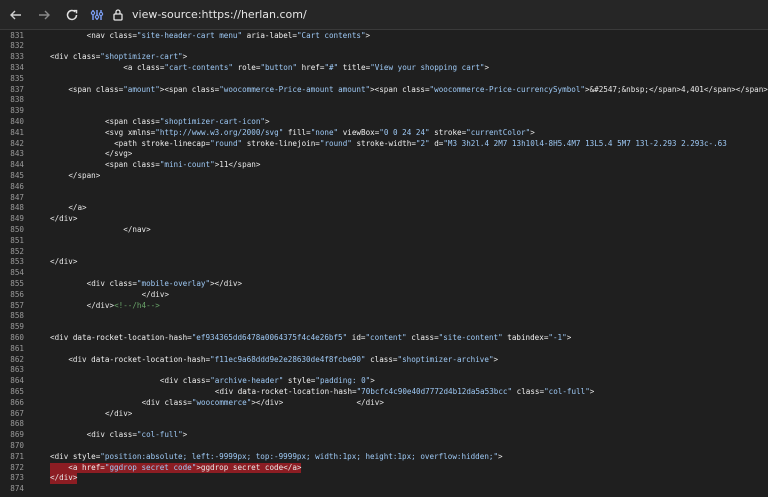  Describe the element at coordinates (187, 165) in the screenshot. I see `attribute-value: "mini-count"` at that location.